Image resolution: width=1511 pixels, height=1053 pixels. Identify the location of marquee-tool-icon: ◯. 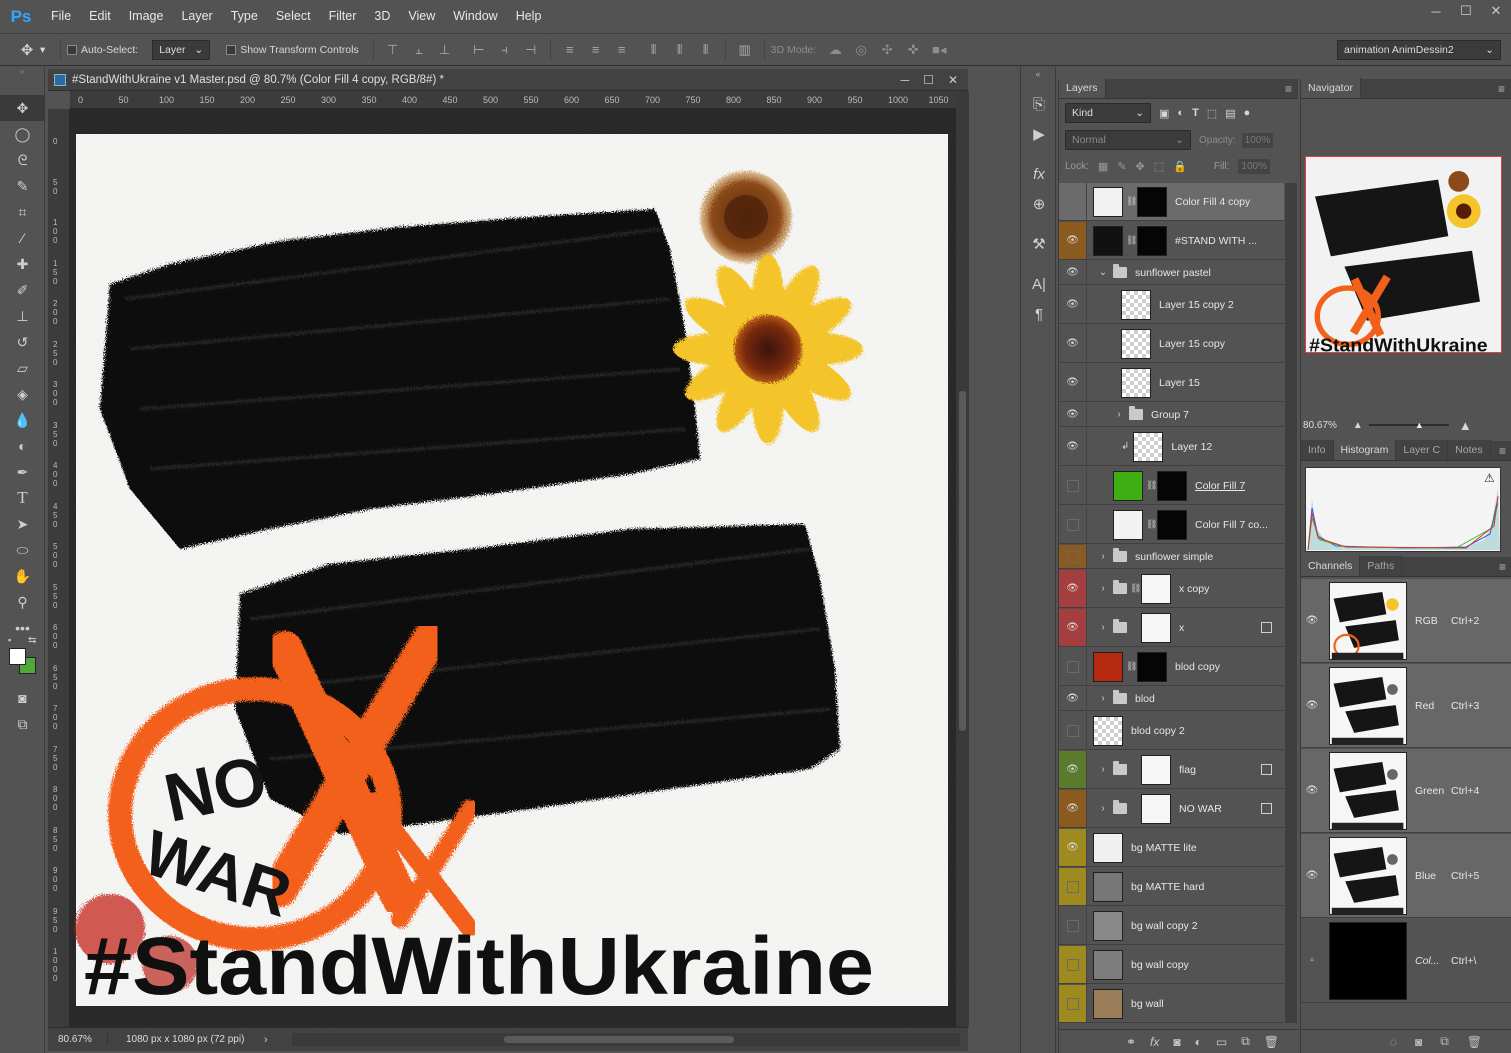
(22, 134).